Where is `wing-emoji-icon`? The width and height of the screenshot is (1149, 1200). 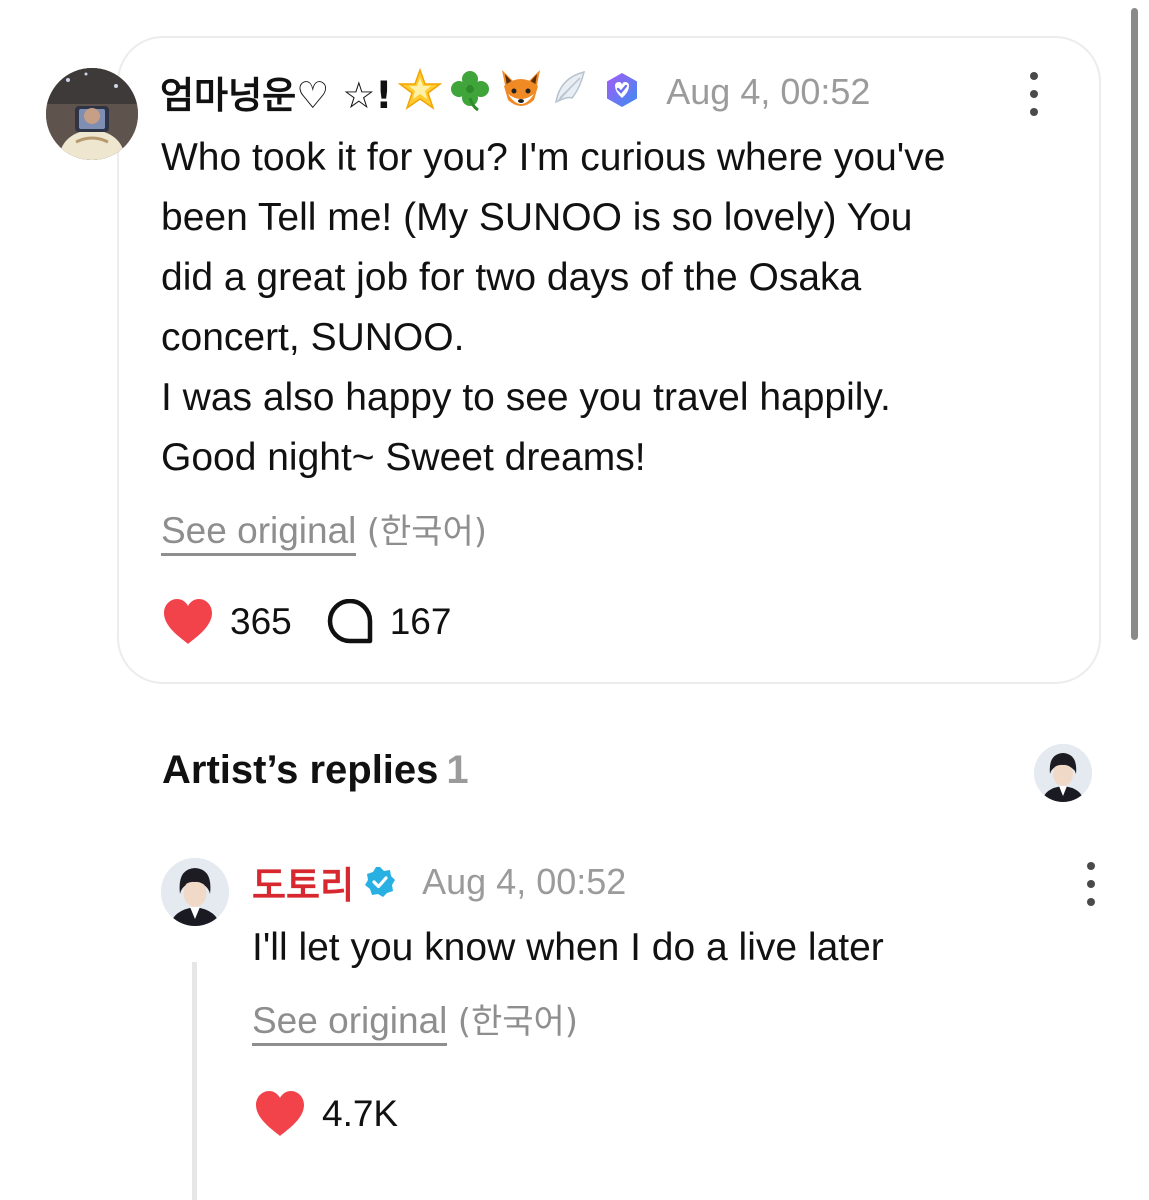 wing-emoji-icon is located at coordinates (570, 92).